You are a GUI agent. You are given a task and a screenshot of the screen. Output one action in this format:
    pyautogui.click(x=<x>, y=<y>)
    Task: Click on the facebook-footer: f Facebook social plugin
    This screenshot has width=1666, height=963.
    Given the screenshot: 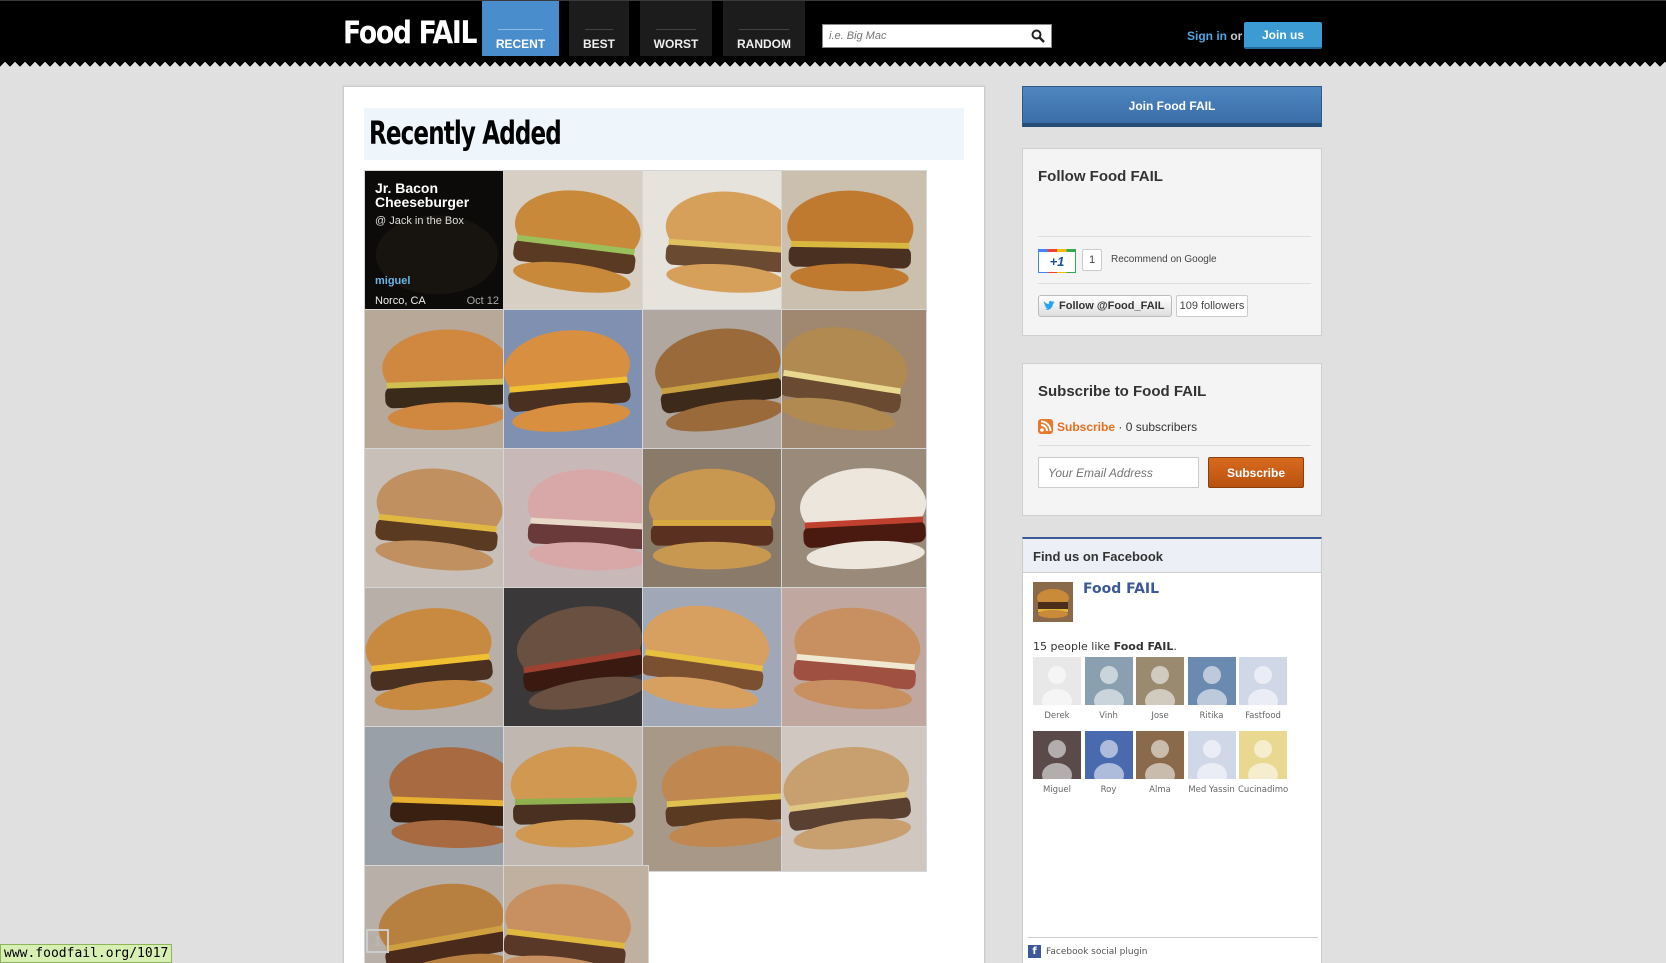 What is the action you would take?
    pyautogui.click(x=1173, y=947)
    